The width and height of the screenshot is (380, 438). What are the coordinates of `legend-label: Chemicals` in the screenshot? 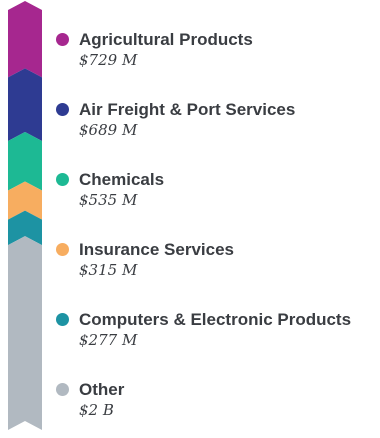 It's located at (122, 179).